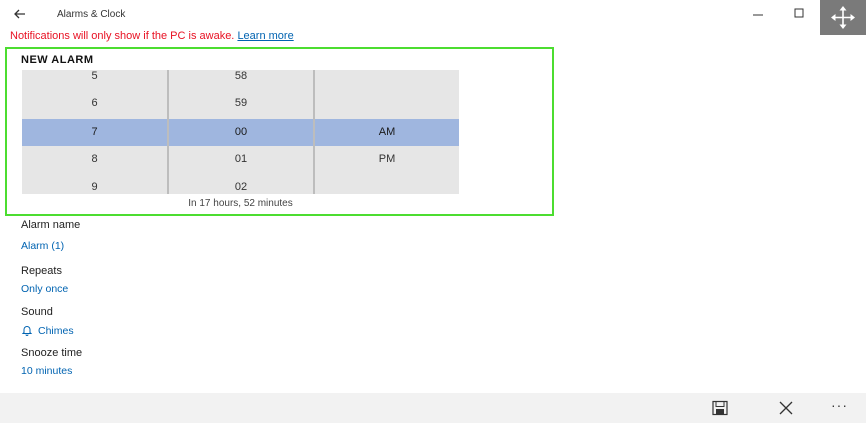 The image size is (866, 423). Describe the element at coordinates (52, 353) in the screenshot. I see `snooze-time-label: Snooze time` at that location.